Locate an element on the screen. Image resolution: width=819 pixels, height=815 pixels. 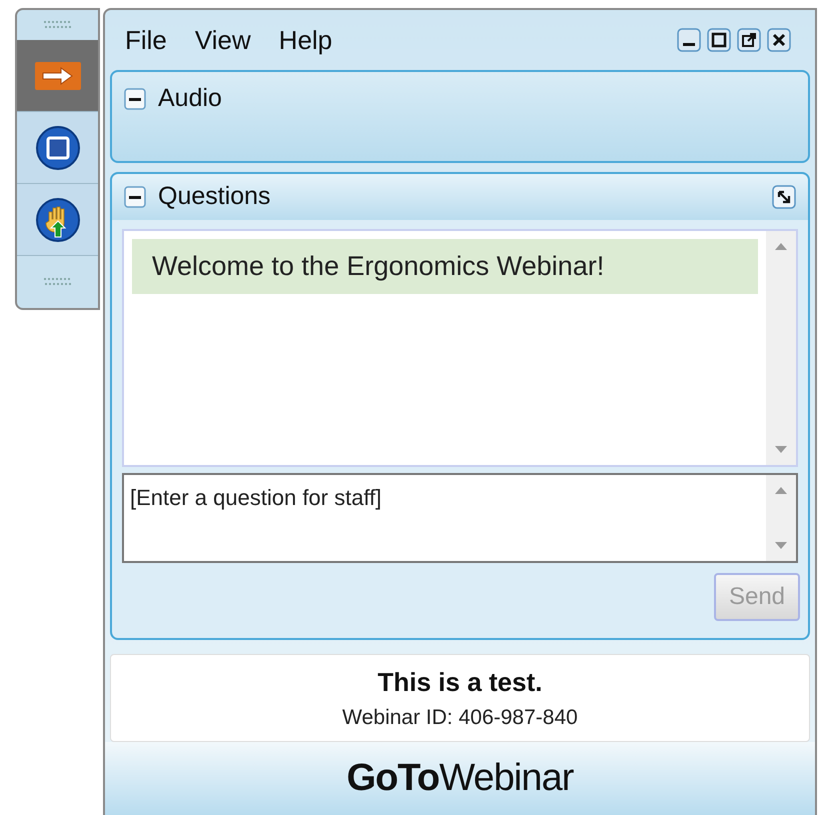
pop-out-icon is located at coordinates (749, 40).